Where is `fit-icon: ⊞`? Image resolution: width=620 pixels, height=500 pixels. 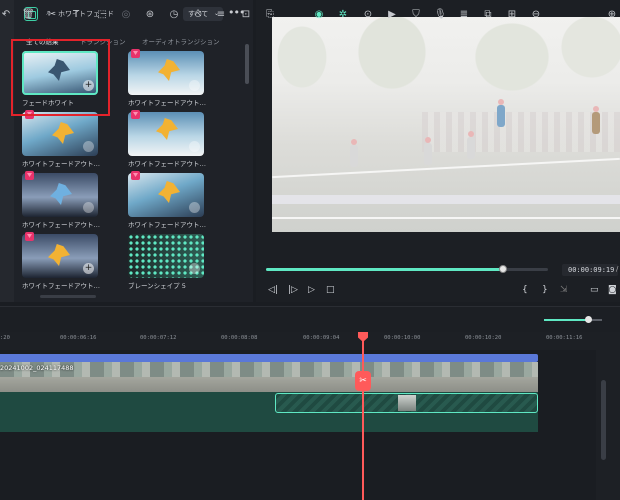 fit-icon: ⊞ is located at coordinates (512, 15).